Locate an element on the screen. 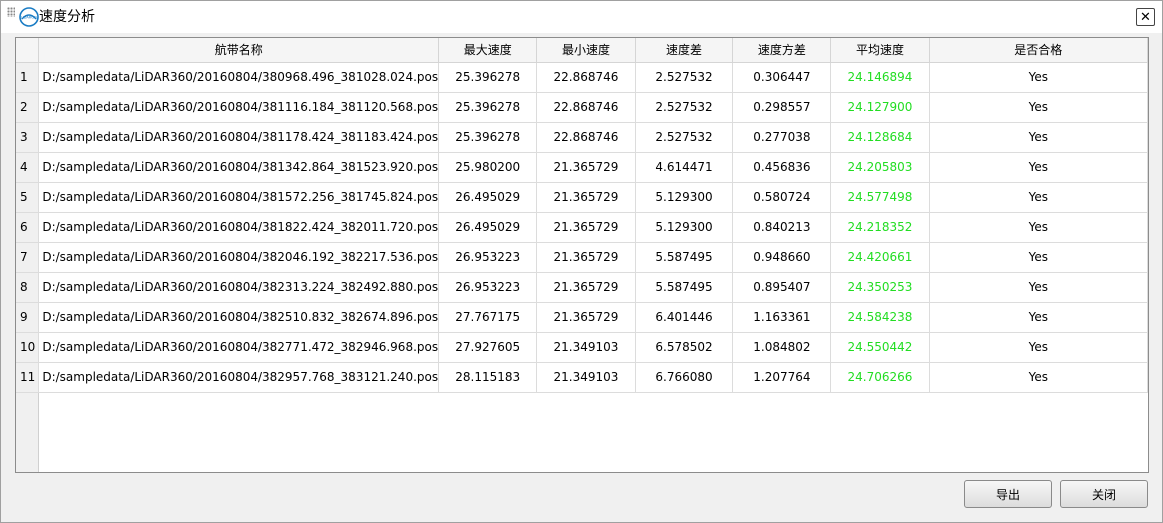 The height and width of the screenshot is (523, 1163). drag-grip-icon is located at coordinates (11, 12).